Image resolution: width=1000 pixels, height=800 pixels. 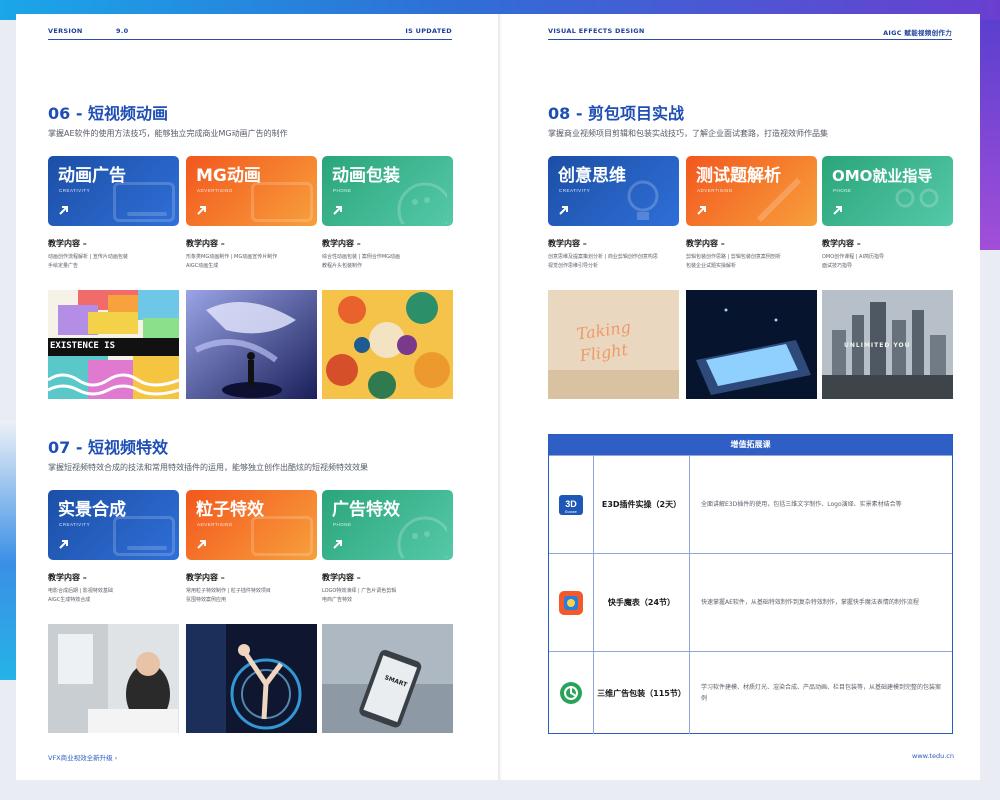 I want to click on card-live-composite: 实景合成 CREATIVITY, so click(x=113, y=525).